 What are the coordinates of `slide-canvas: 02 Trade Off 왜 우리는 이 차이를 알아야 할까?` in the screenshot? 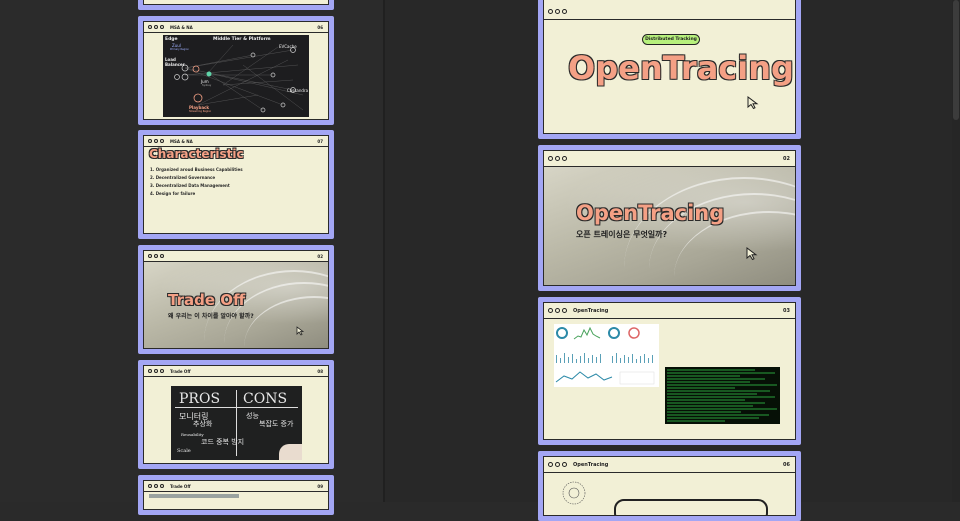 It's located at (236, 299).